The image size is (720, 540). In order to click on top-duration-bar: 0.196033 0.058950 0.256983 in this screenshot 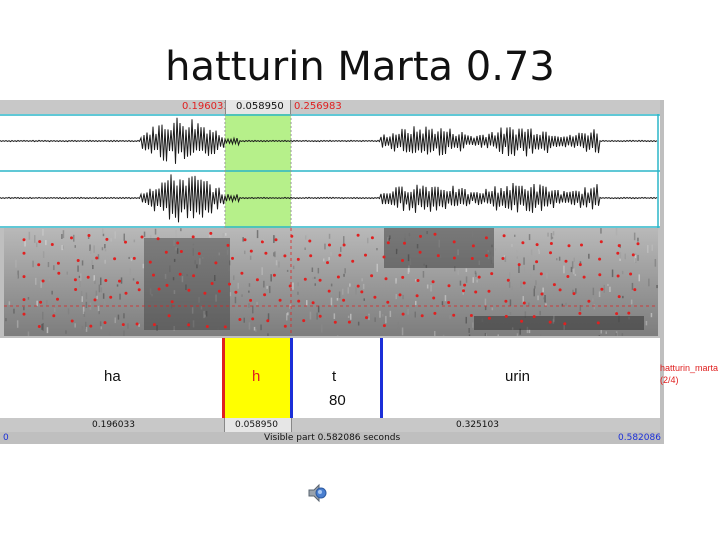, I will do `click(330, 107)`.